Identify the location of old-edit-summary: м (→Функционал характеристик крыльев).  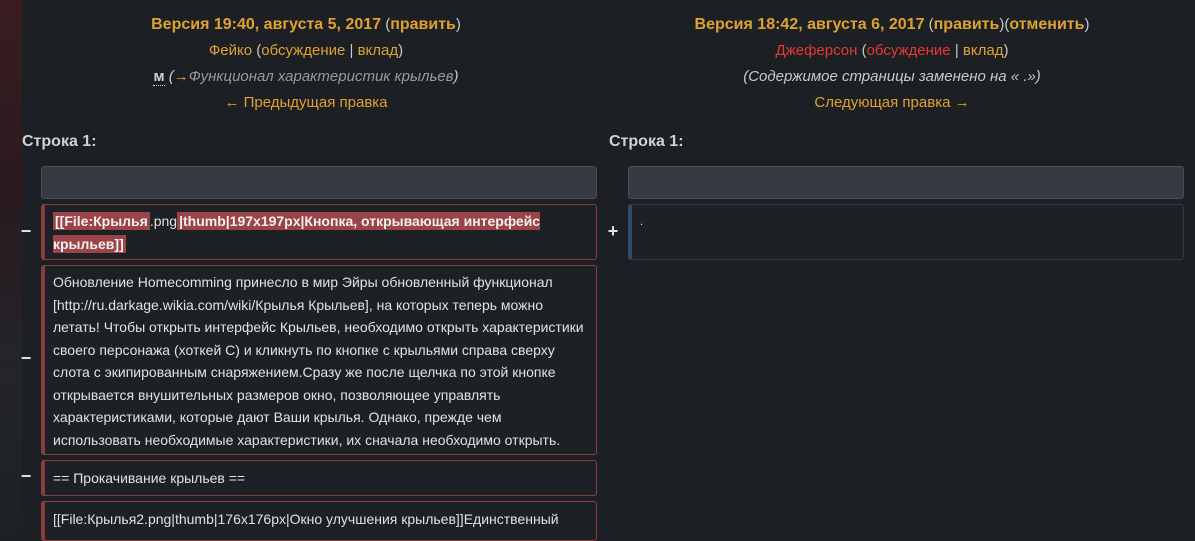
(306, 77).